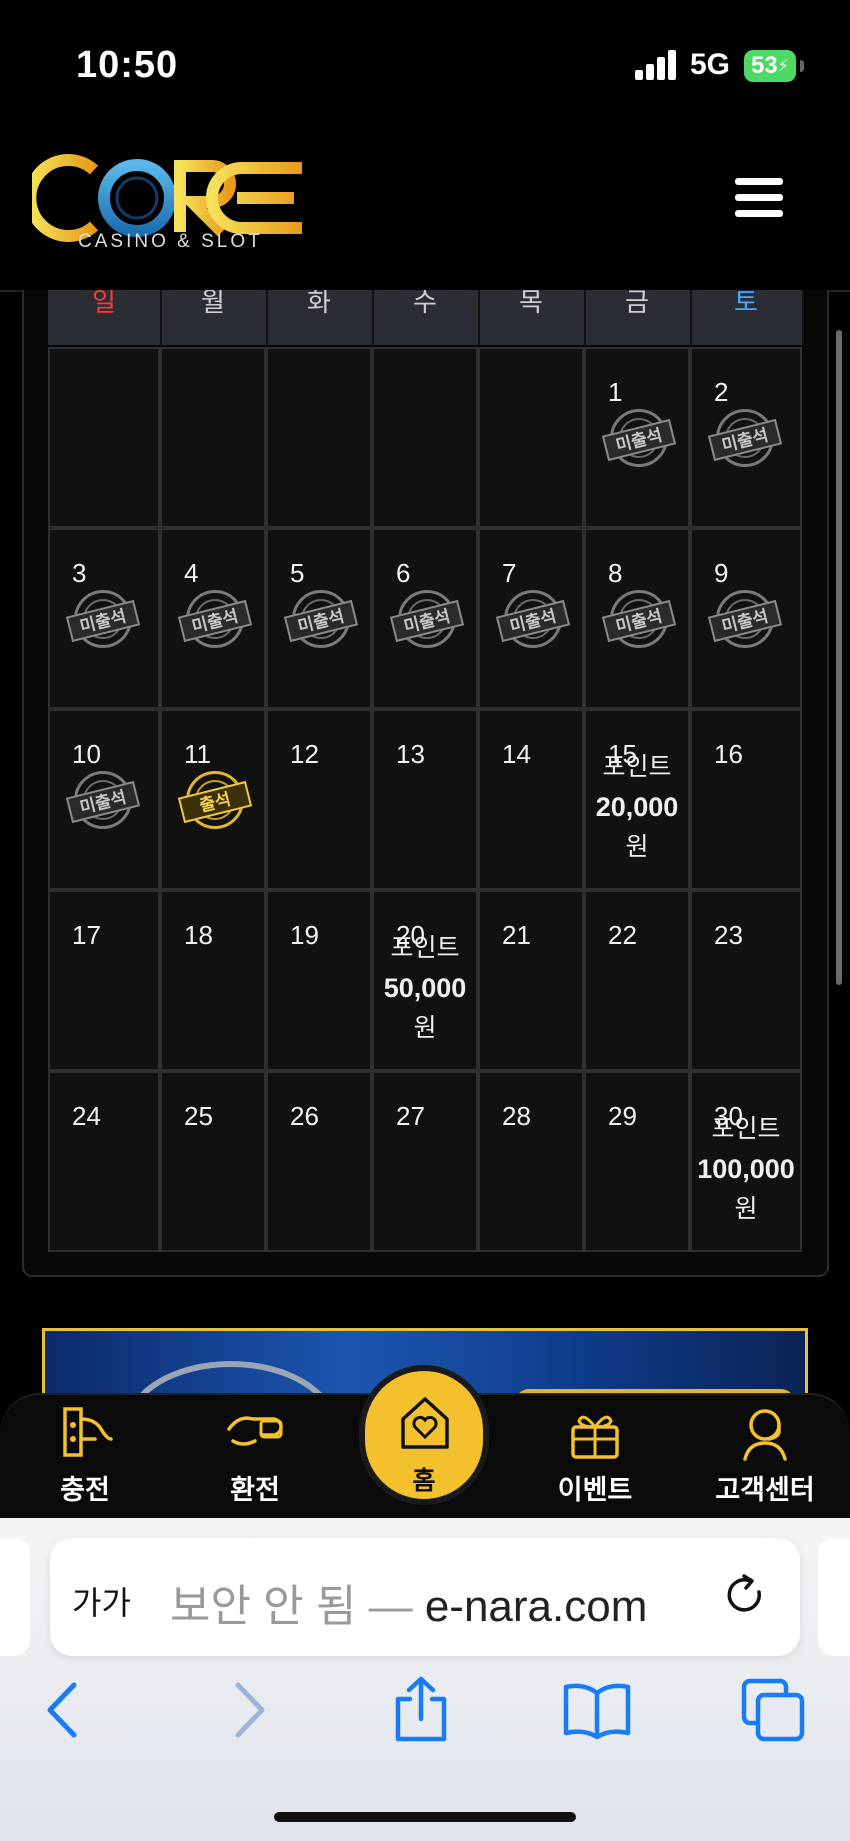 The width and height of the screenshot is (850, 1841). Describe the element at coordinates (773, 1710) in the screenshot. I see `tabs-icon` at that location.